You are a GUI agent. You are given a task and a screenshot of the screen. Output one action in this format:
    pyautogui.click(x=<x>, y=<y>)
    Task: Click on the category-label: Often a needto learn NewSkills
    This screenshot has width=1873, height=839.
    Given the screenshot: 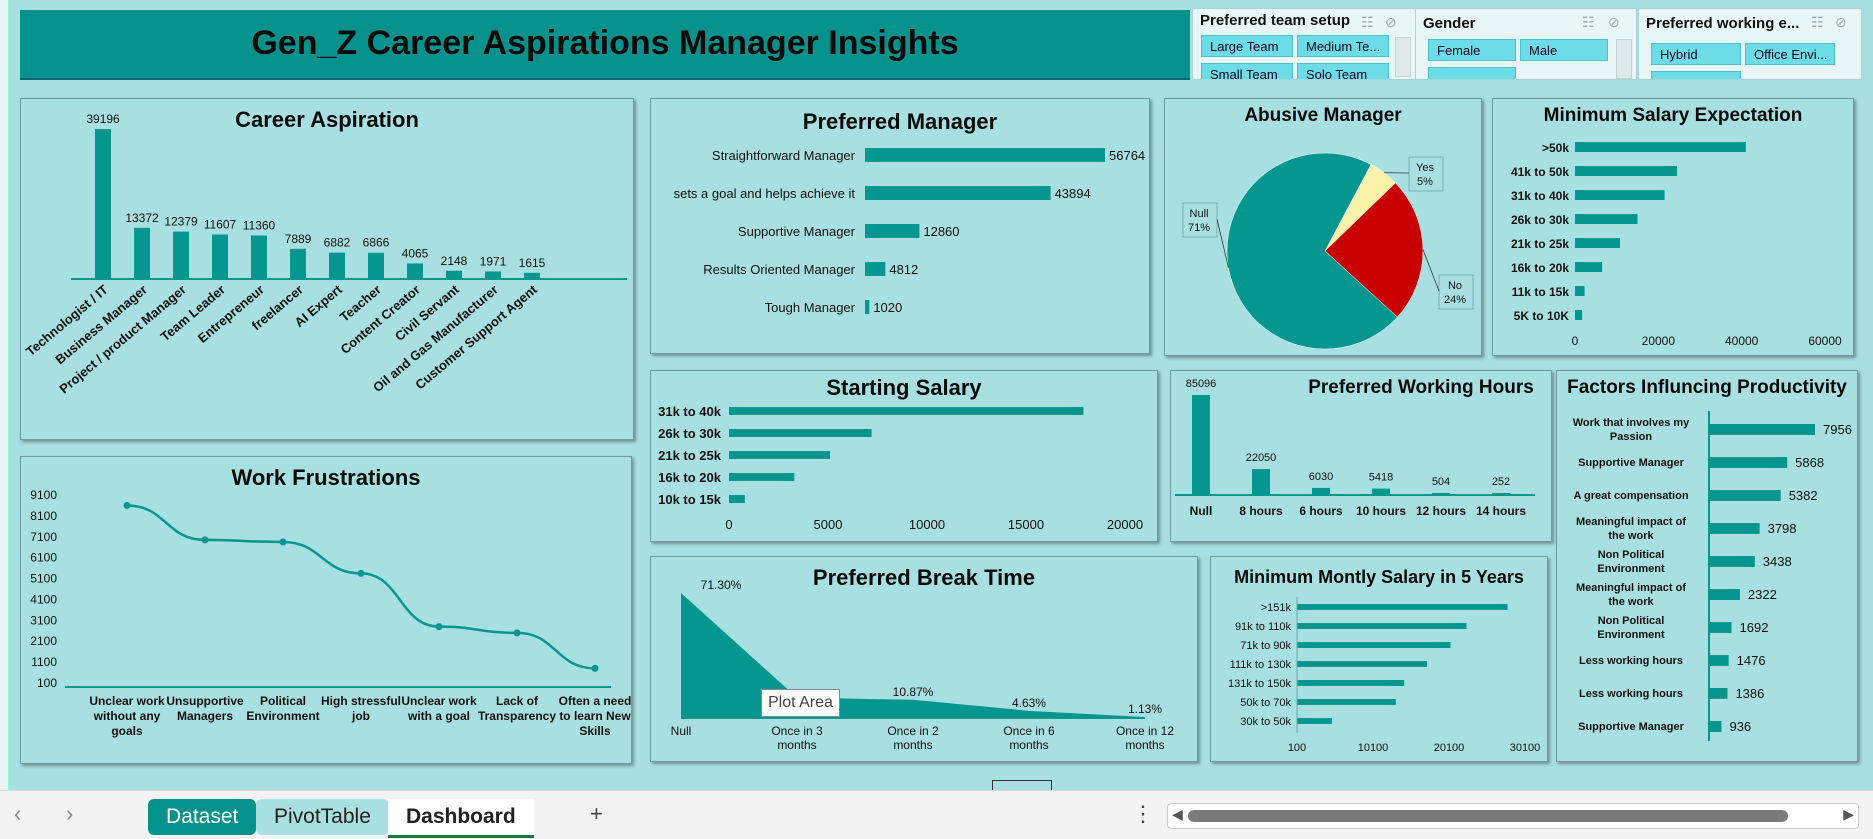 What is the action you would take?
    pyautogui.click(x=595, y=716)
    